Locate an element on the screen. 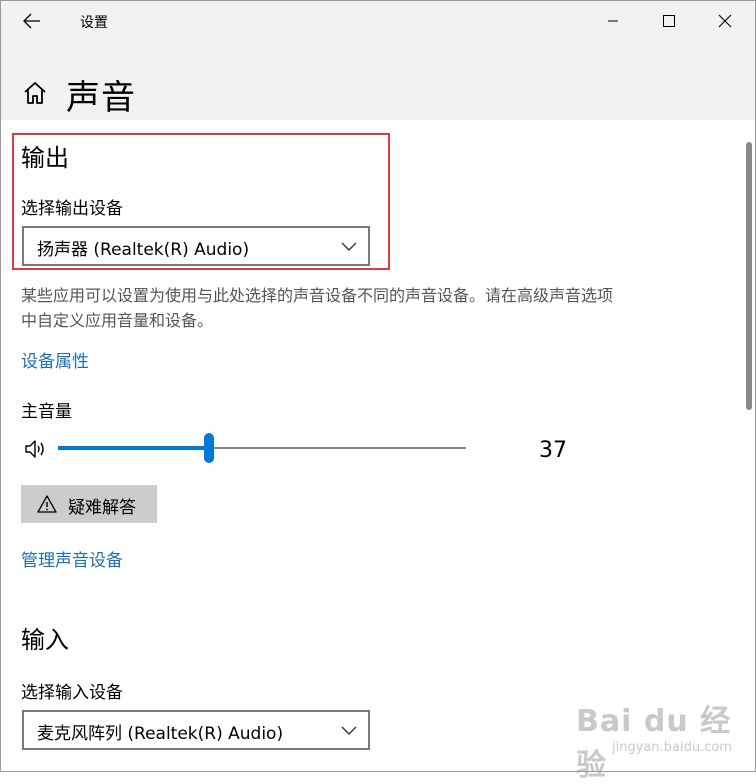  page-header: 声音 is located at coordinates (378, 81).